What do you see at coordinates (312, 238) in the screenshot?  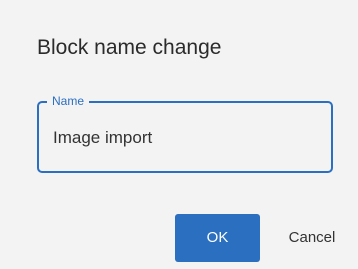 I see `cancel-button: Cancel` at bounding box center [312, 238].